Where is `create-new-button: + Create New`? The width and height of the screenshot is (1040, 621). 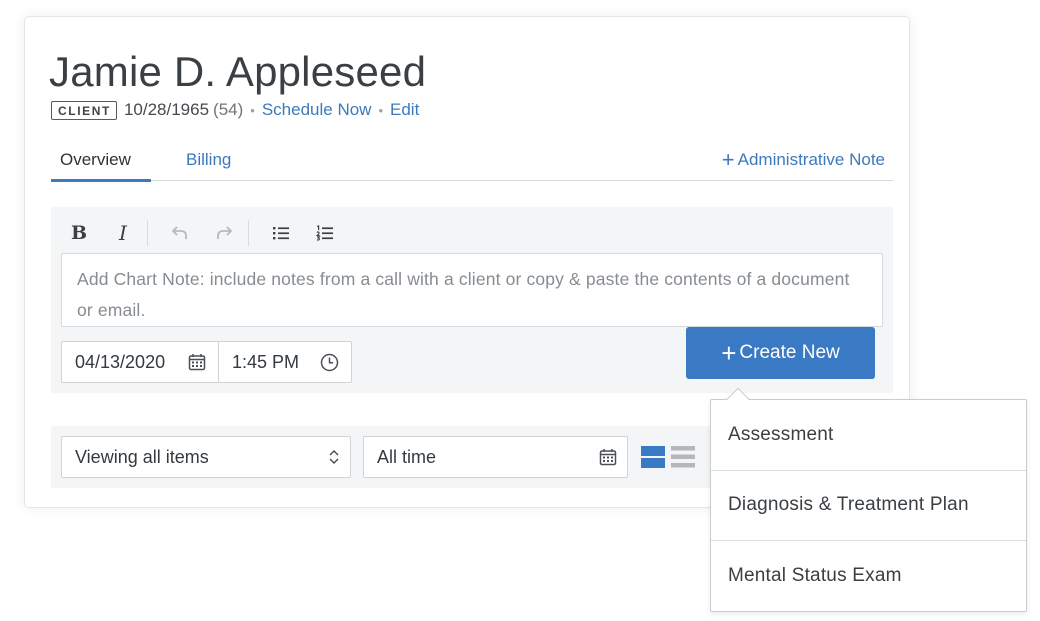
create-new-button: + Create New is located at coordinates (780, 353).